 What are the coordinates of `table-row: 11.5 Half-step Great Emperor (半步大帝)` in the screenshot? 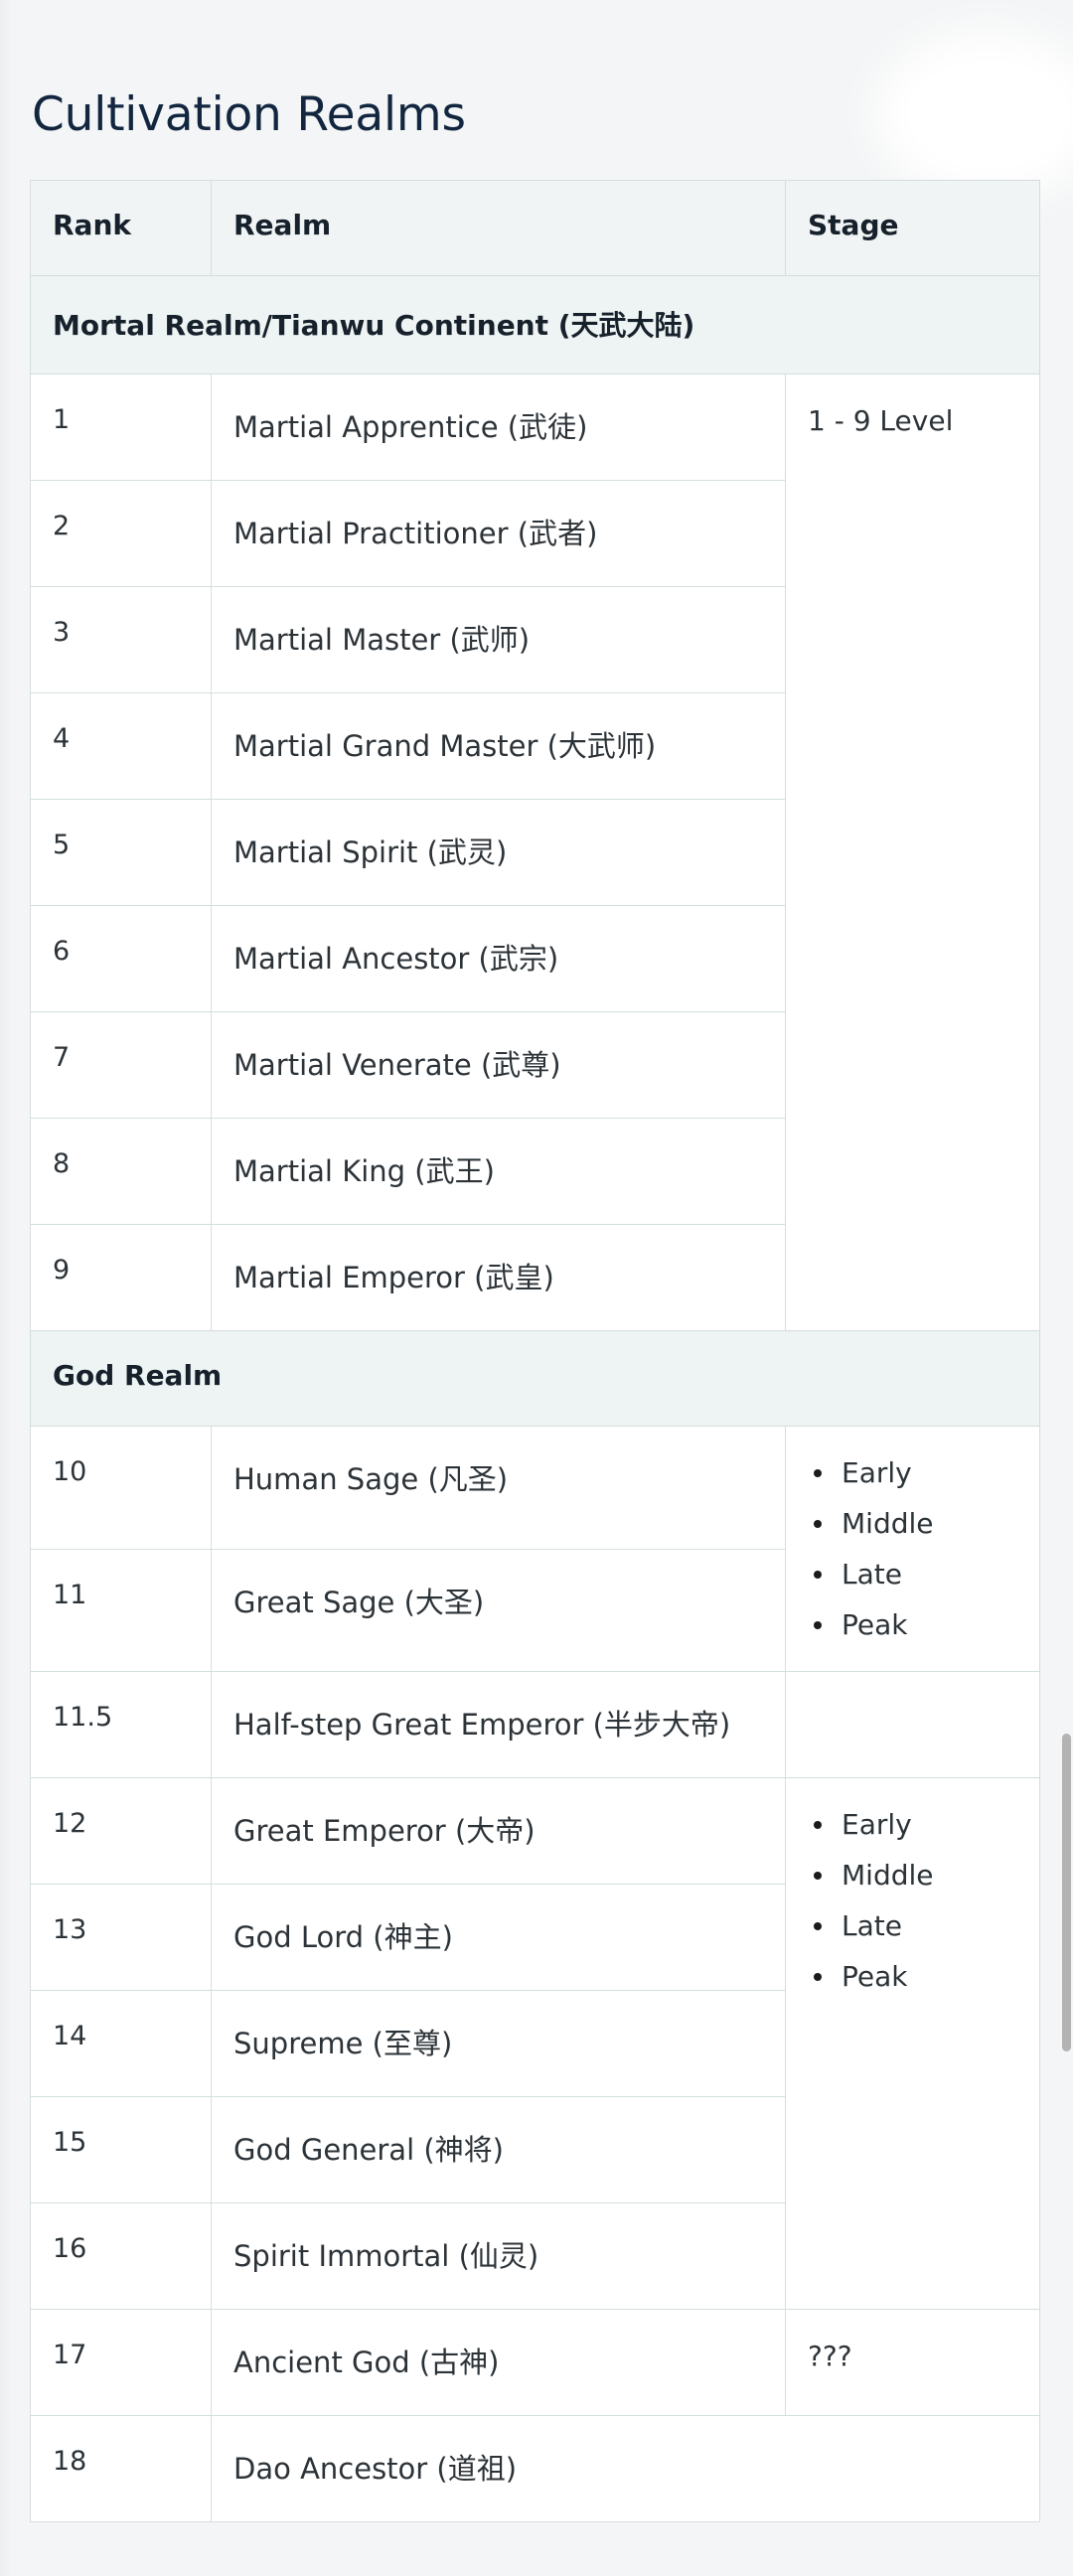 It's located at (535, 1725).